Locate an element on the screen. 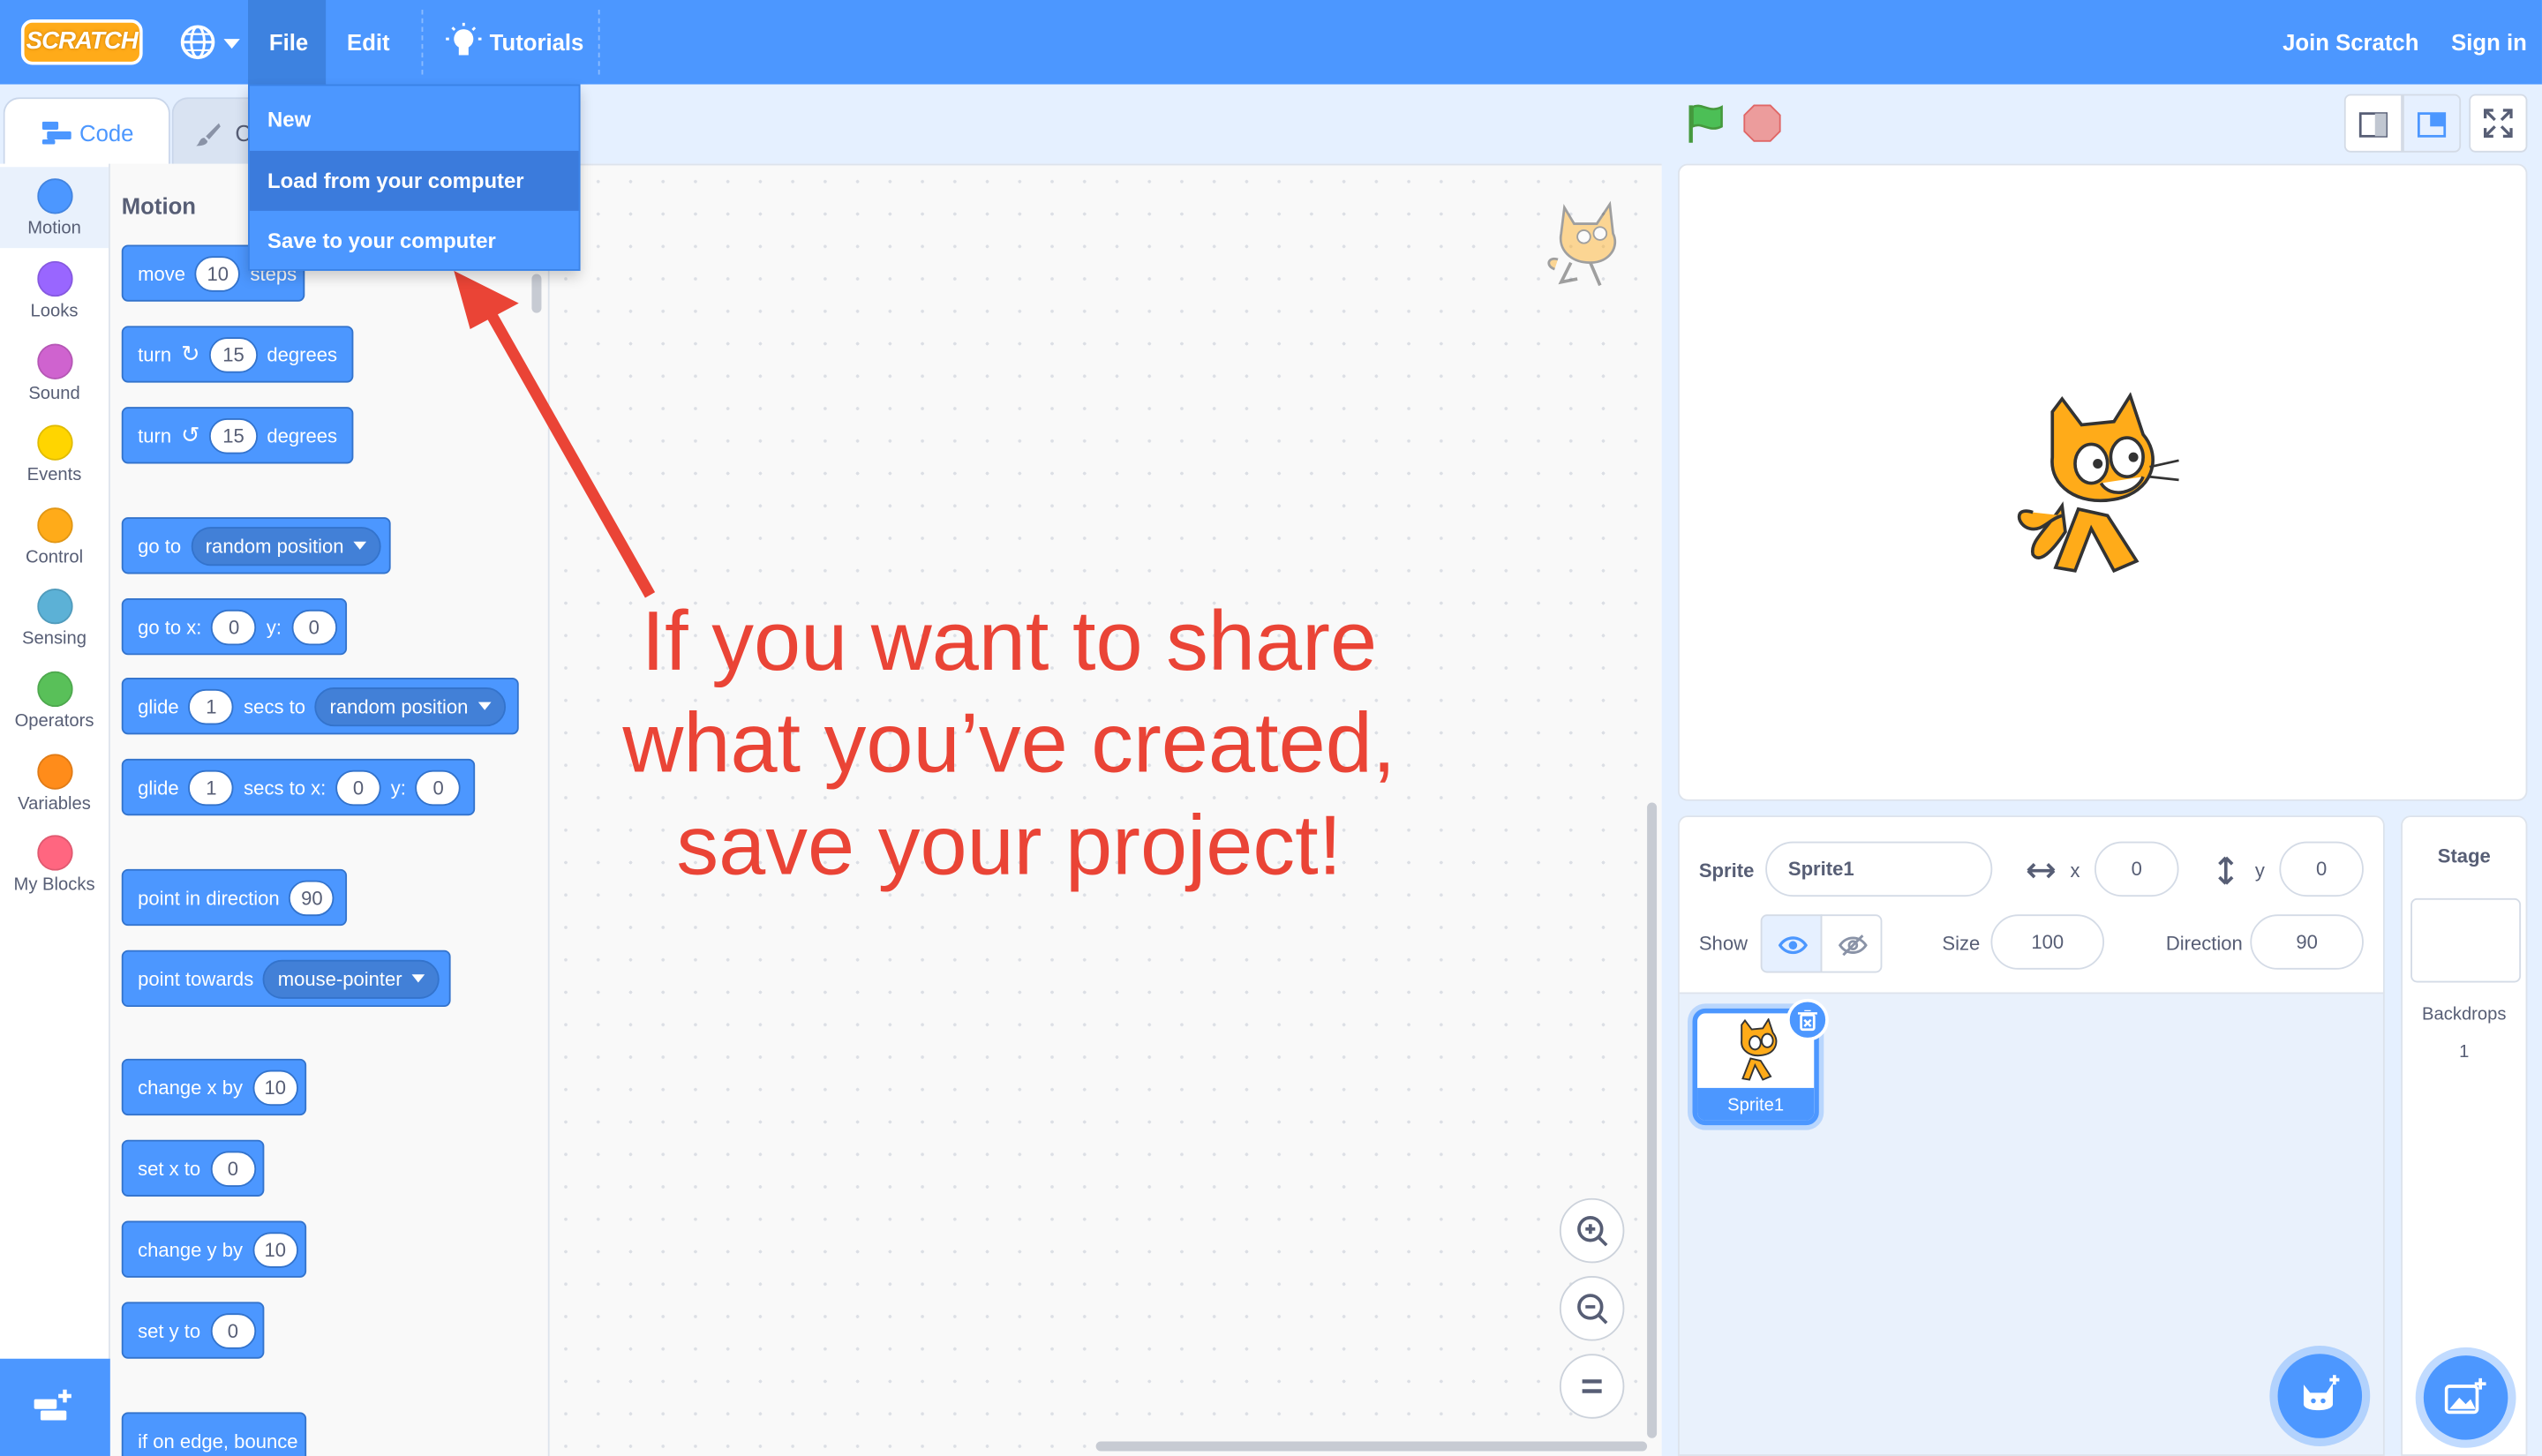 This screenshot has height=1456, width=2542. block-glide: glide 1 secs to random position is located at coordinates (320, 706).